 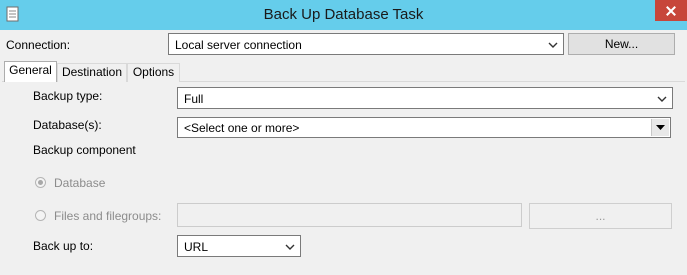 I want to click on backup-type-value: Full, so click(x=194, y=99).